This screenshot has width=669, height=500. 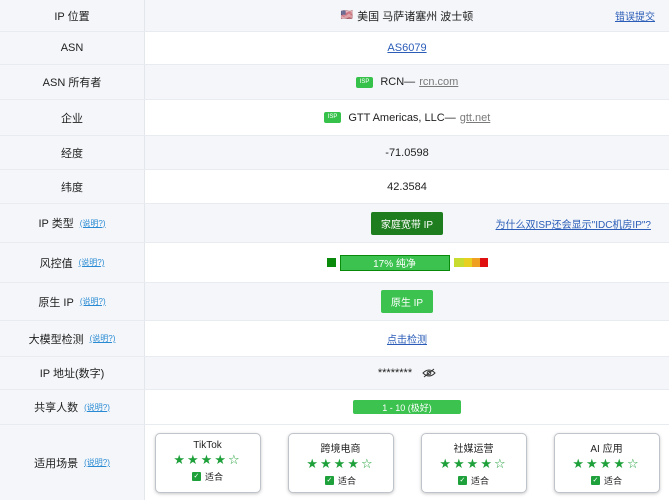 What do you see at coordinates (72, 117) in the screenshot?
I see `enterprise-label: 企业` at bounding box center [72, 117].